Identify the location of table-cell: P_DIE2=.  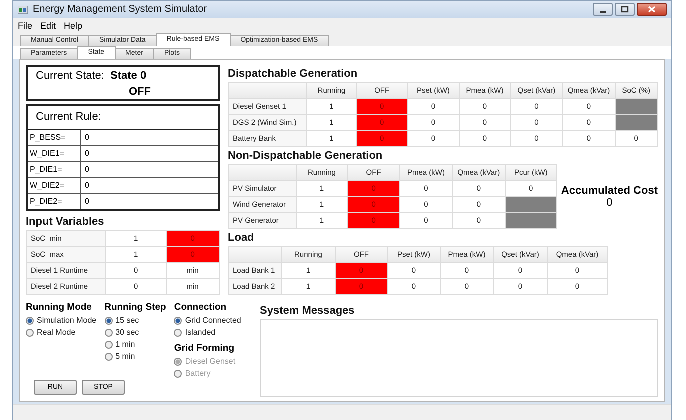
(54, 201).